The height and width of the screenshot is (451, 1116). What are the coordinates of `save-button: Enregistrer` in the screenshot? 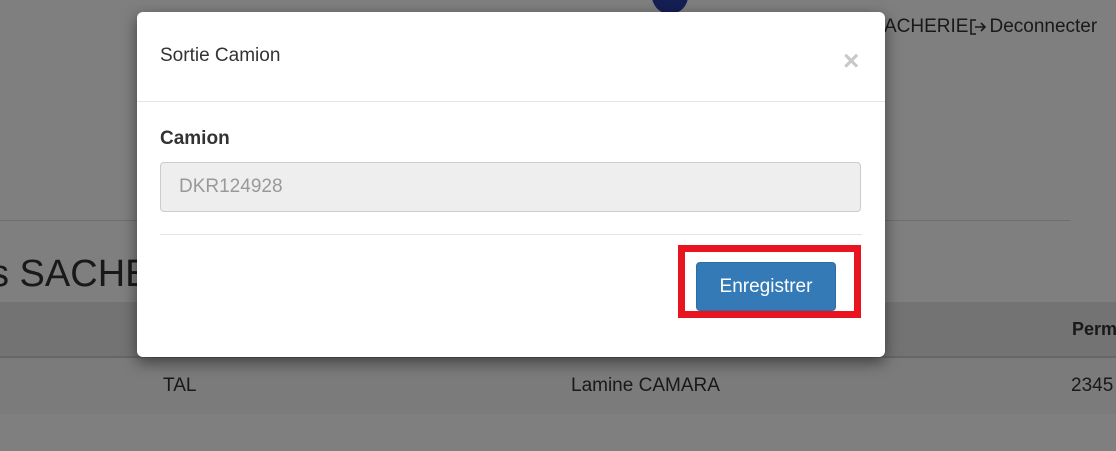 It's located at (766, 286).